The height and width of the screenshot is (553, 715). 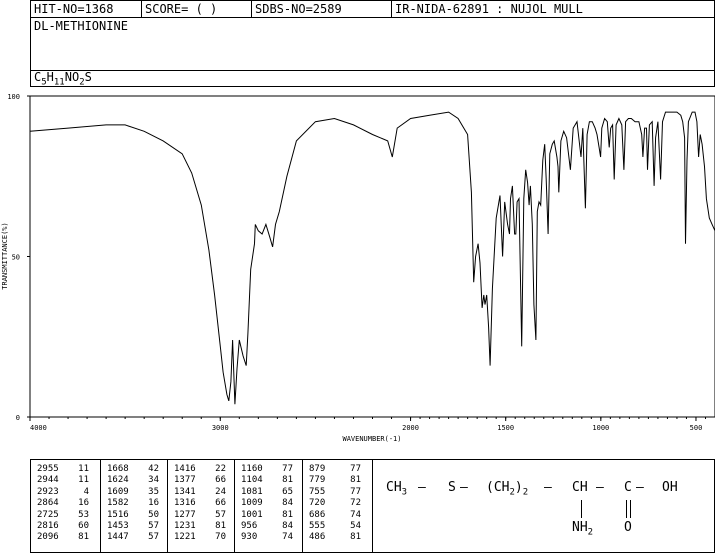 I want to click on structure-diagram: CH3 — S — (CH2)2 — CH — C — OH NH2 O, so click(x=544, y=506).